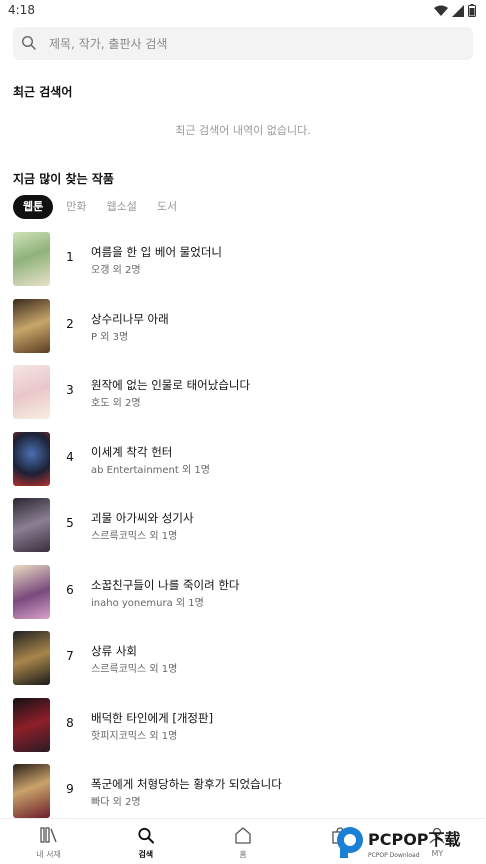 The image size is (486, 864). I want to click on book-title: 상류 사회, so click(114, 651).